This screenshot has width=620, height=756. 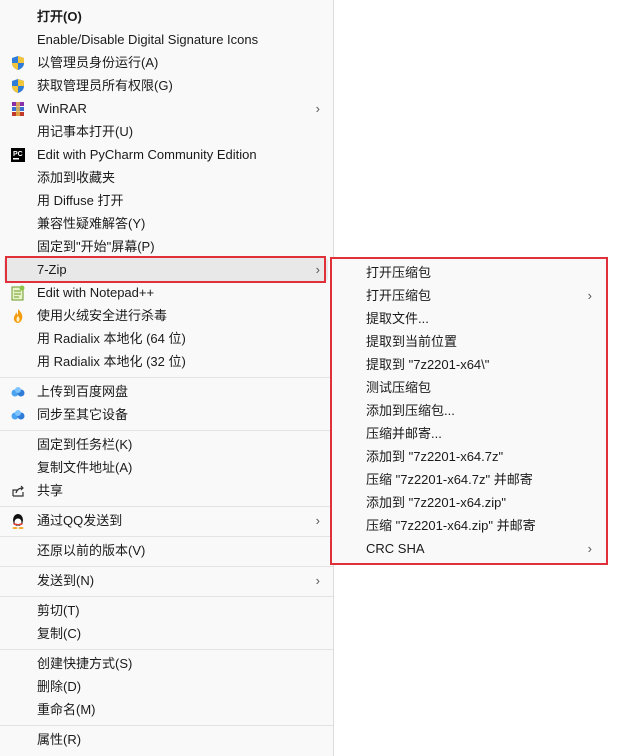 I want to click on menu-item-label: 重命名(M), so click(x=66, y=709).